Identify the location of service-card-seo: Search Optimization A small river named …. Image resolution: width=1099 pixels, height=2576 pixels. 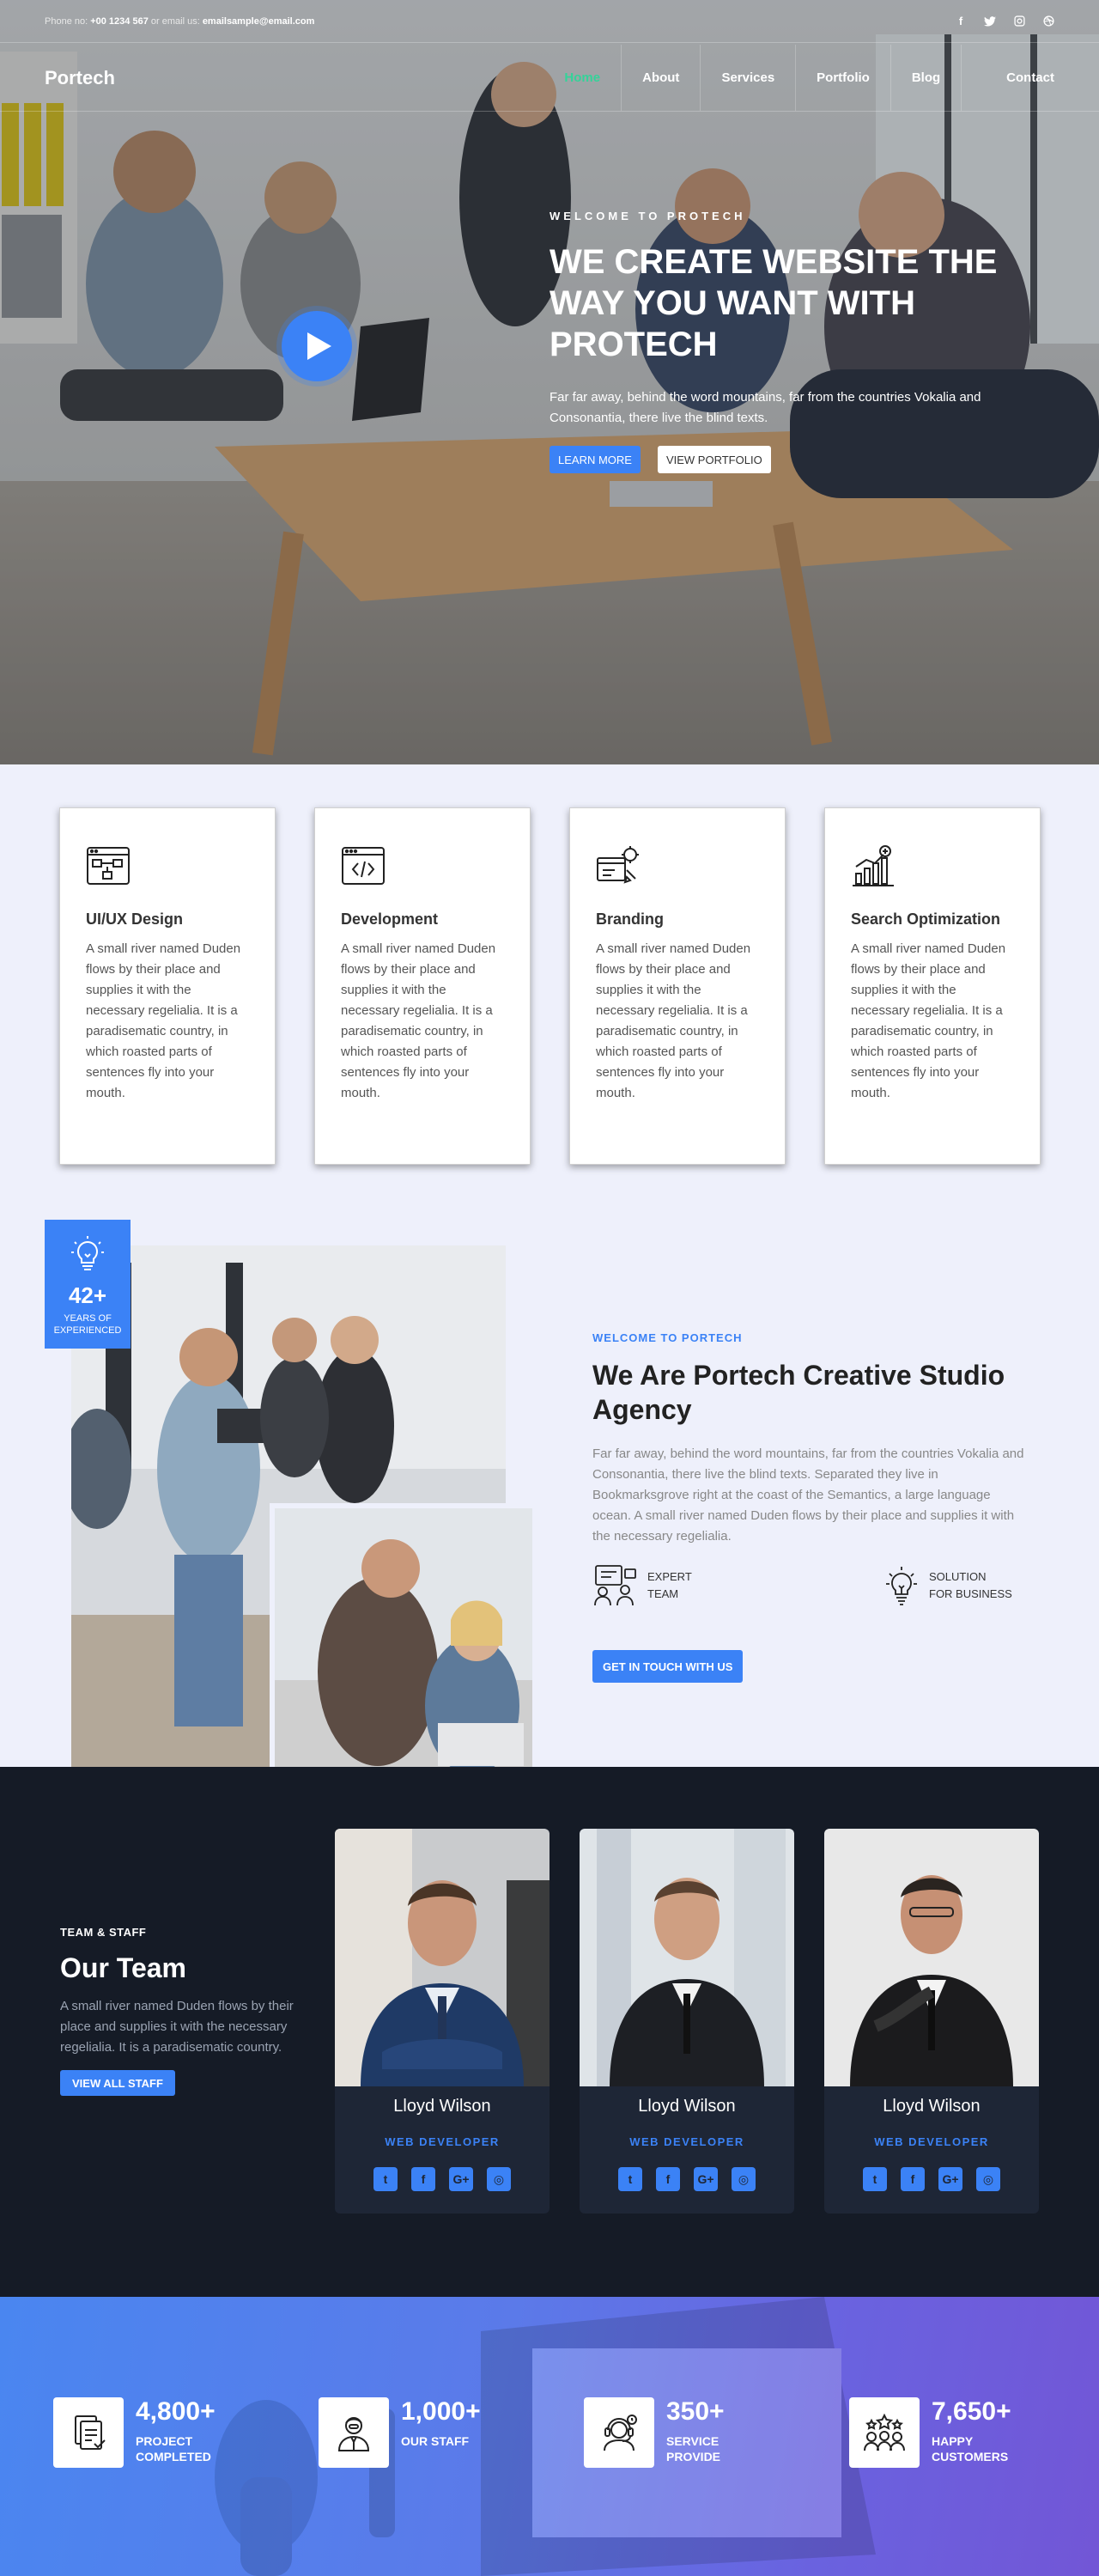
(932, 986).